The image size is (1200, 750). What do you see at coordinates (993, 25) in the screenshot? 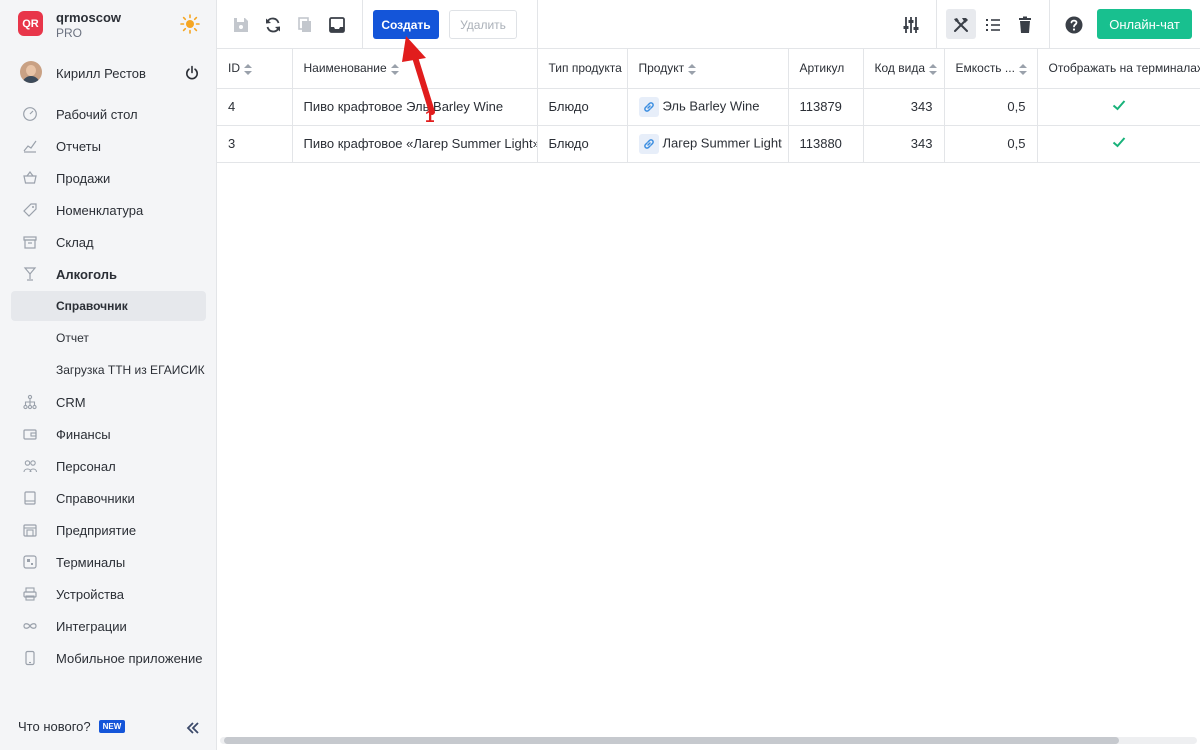
I see `list-icon` at bounding box center [993, 25].